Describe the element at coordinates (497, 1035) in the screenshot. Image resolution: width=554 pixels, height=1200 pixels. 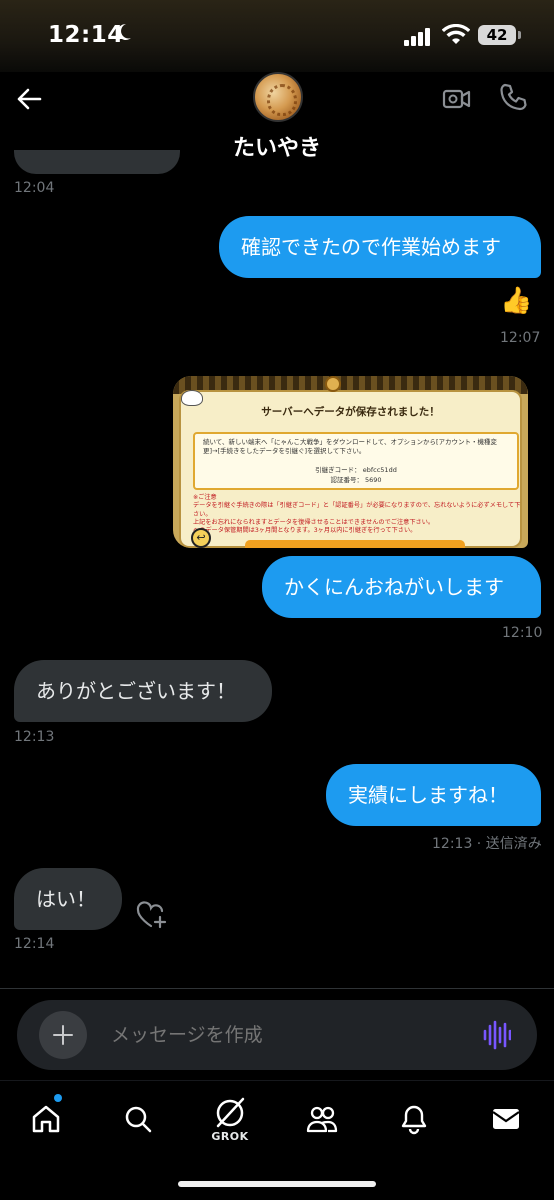
I see `voice-waveform-icon` at that location.